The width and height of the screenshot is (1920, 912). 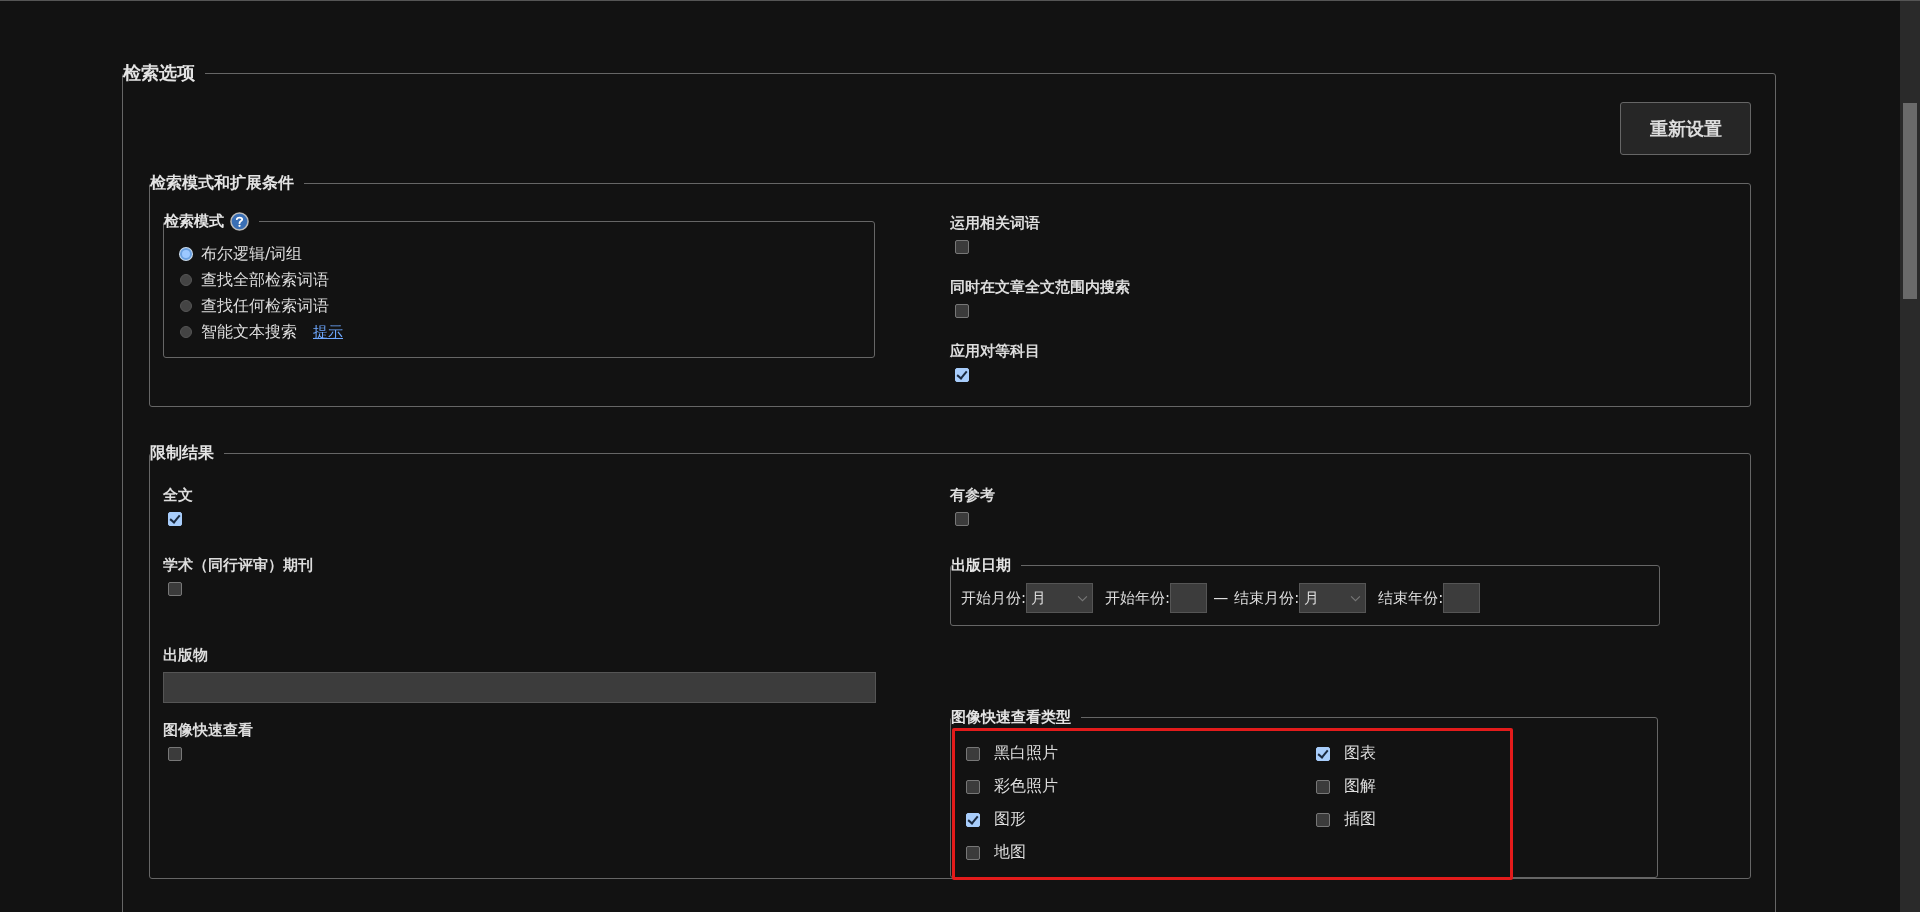 What do you see at coordinates (178, 495) in the screenshot?
I see `option-label: 全文` at bounding box center [178, 495].